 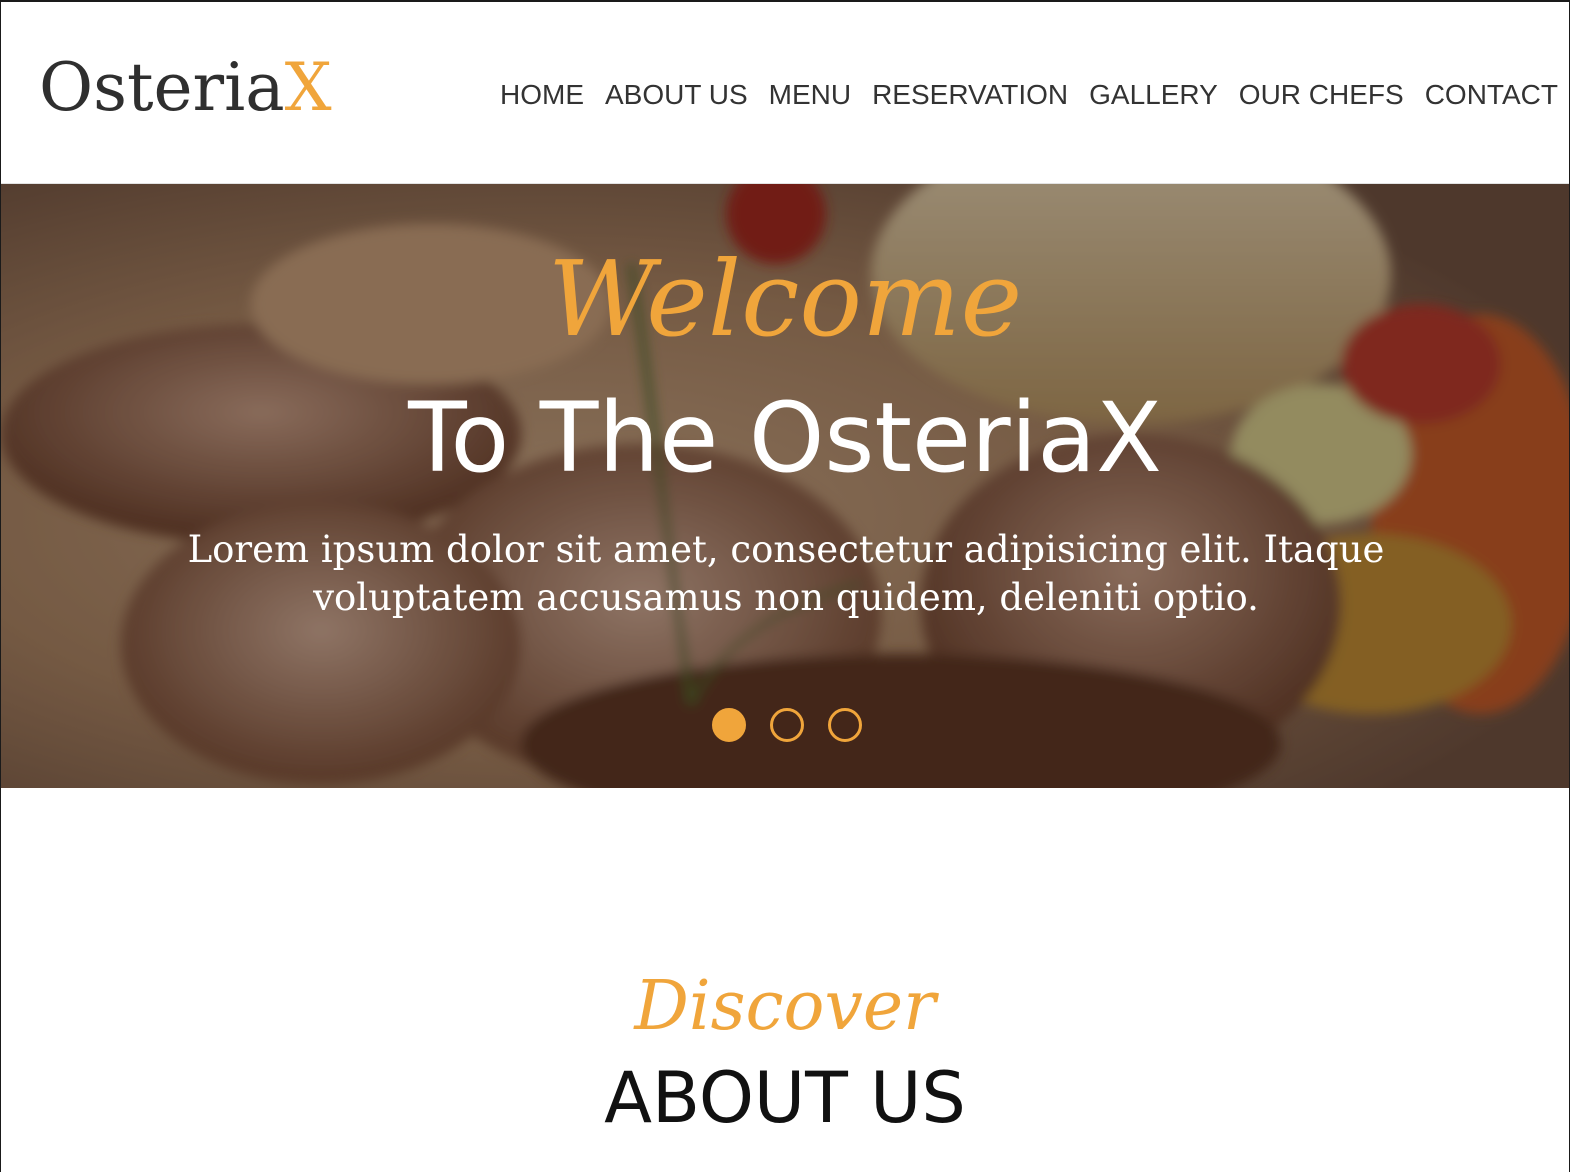 I want to click on nav-menu: MENU, so click(x=810, y=95).